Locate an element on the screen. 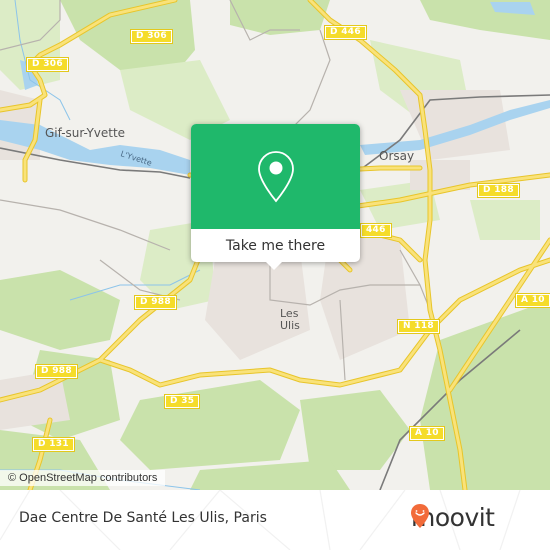 The height and width of the screenshot is (550, 550). road-label-d188: D 188 is located at coordinates (498, 190).